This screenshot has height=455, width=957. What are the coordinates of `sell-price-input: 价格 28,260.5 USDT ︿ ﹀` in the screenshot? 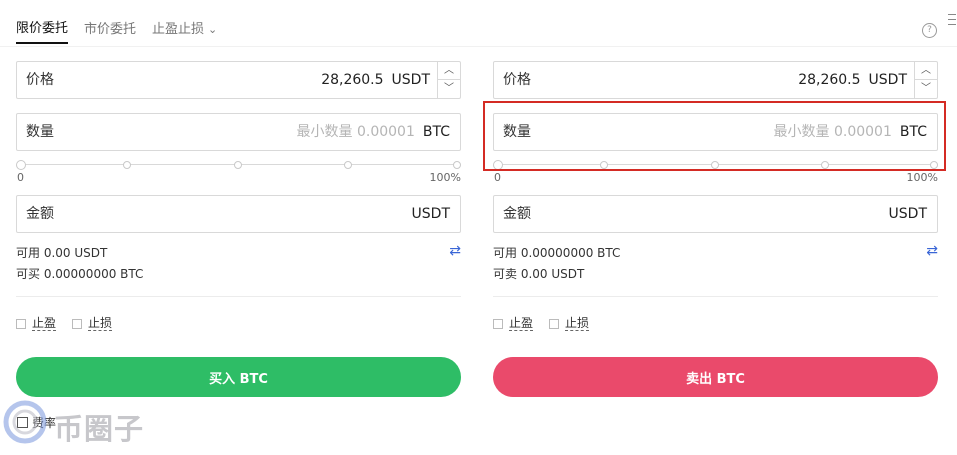 It's located at (715, 80).